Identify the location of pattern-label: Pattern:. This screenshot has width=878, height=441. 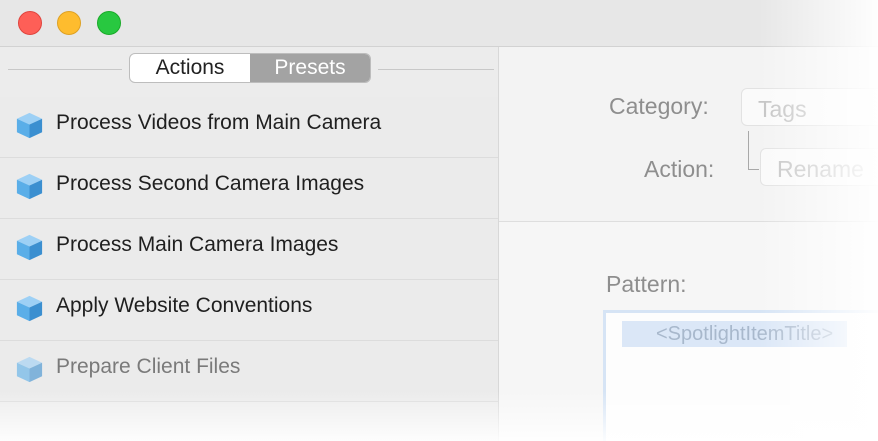
(646, 284).